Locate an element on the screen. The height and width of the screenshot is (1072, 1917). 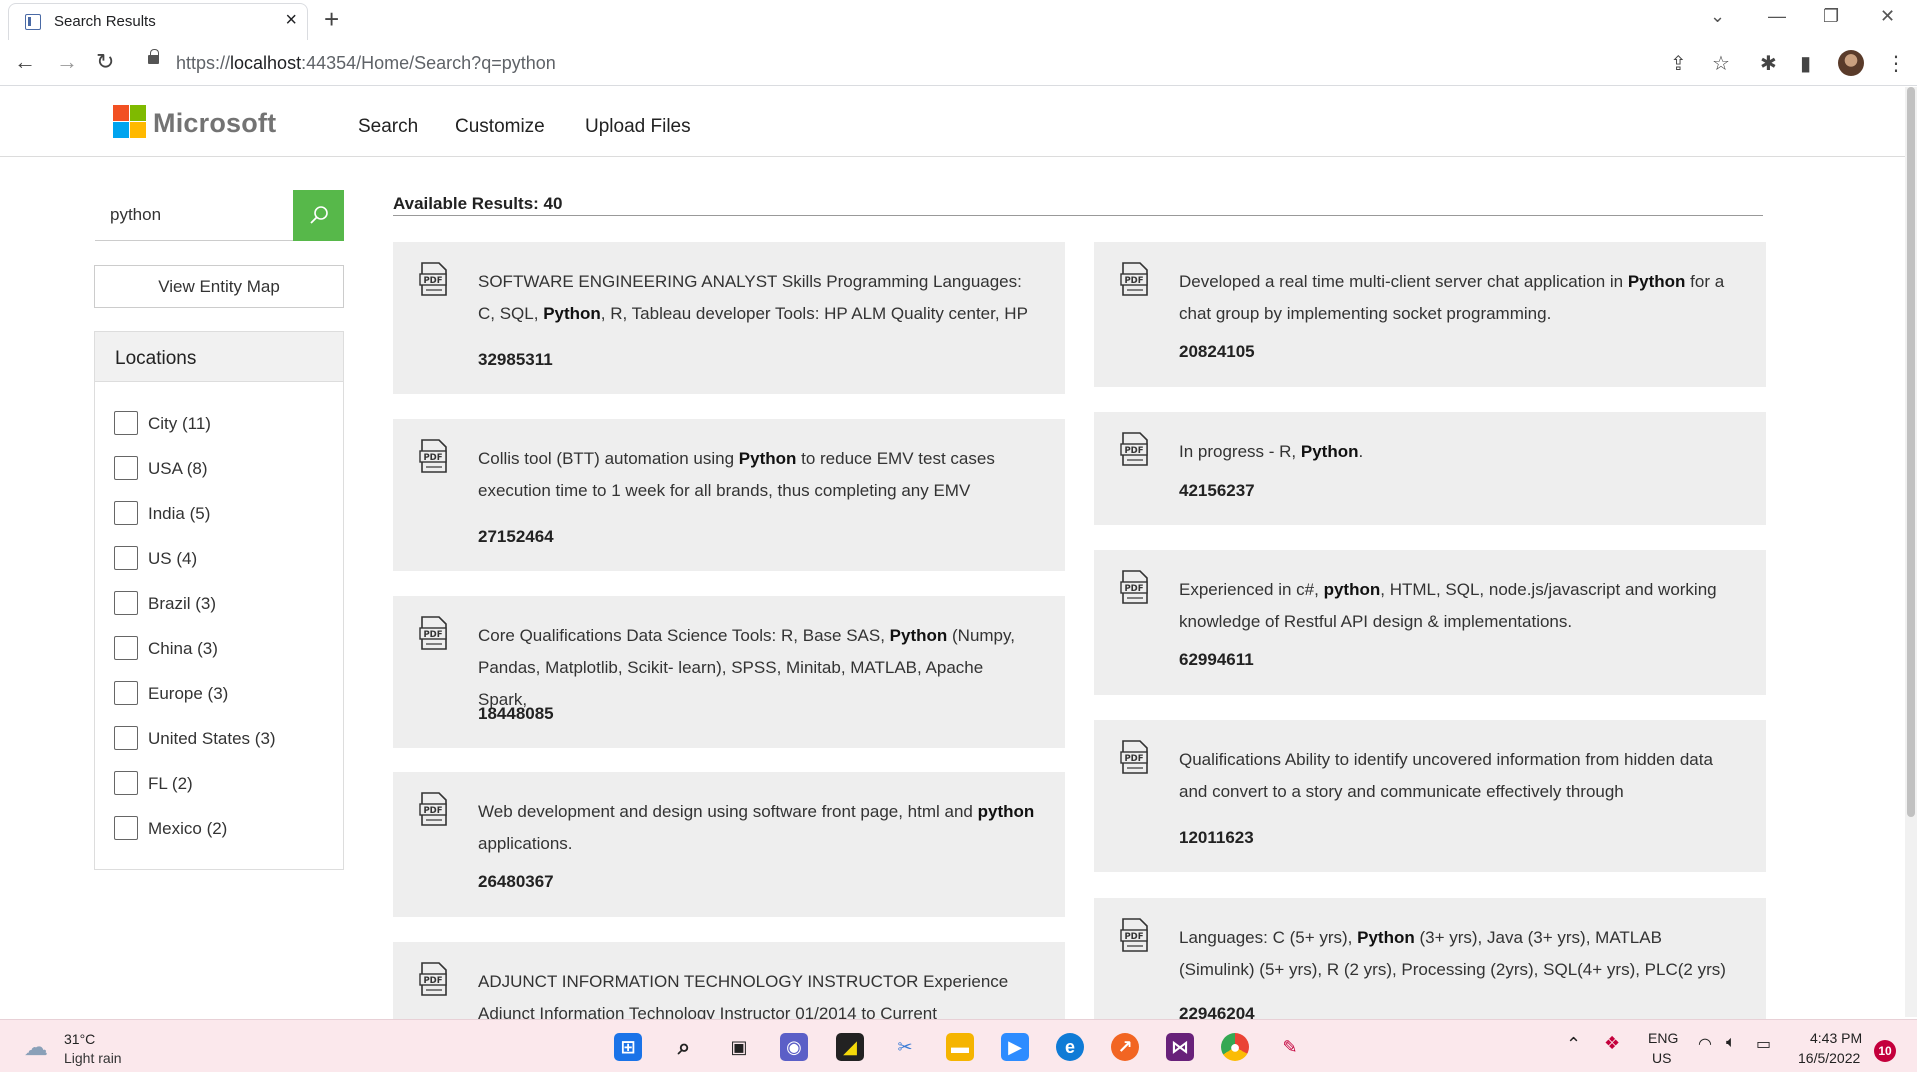
chevron-up-icon: ⌃ is located at coordinates (1573, 1044).